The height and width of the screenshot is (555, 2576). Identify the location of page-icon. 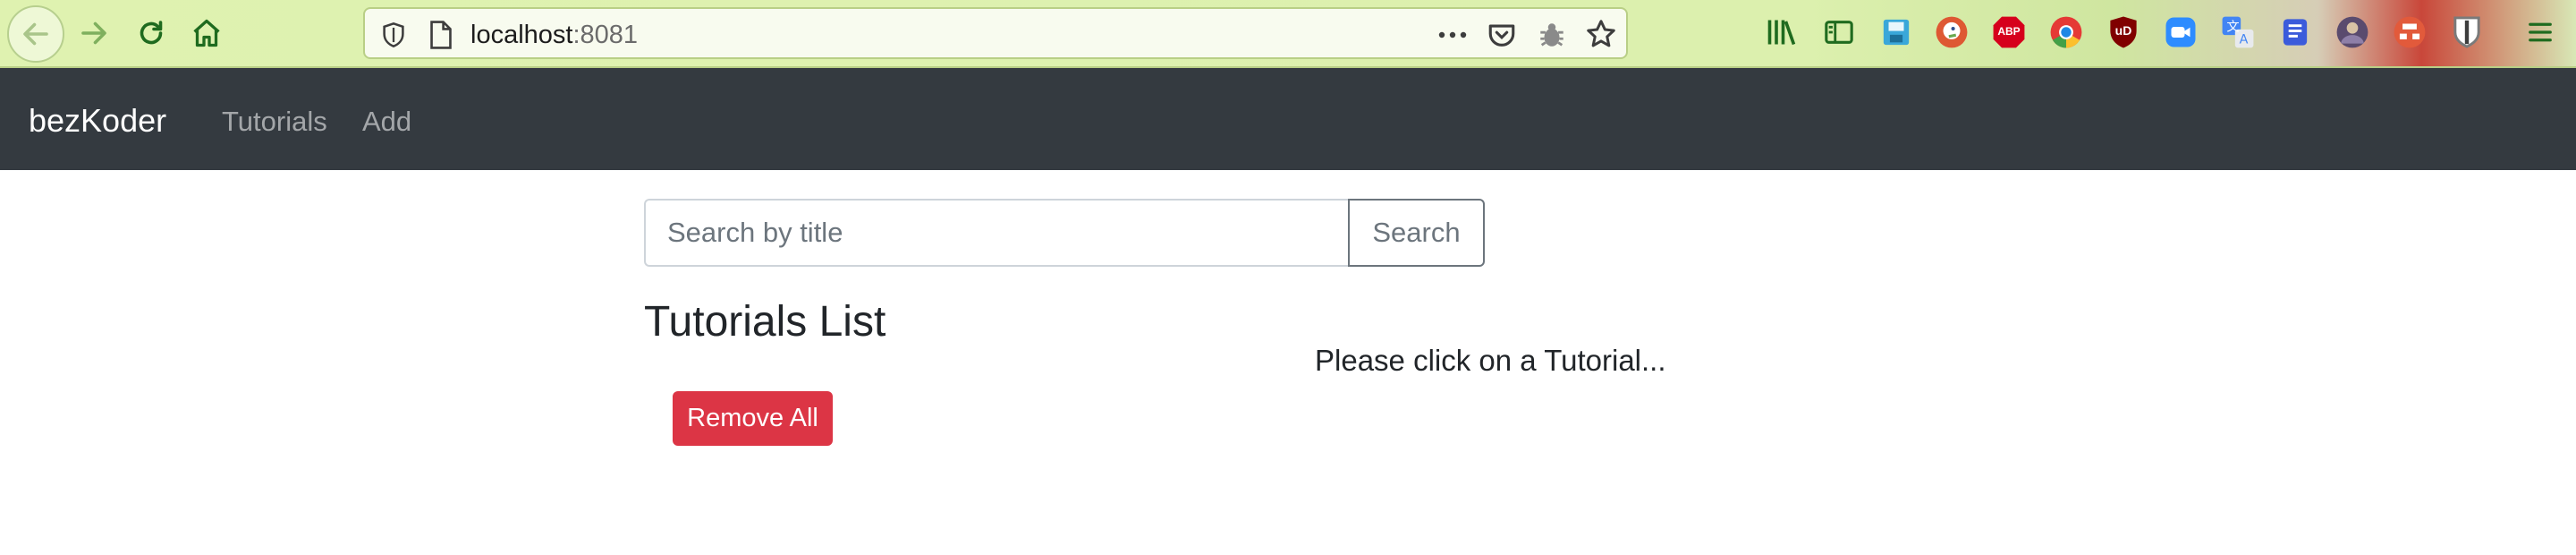
(441, 35).